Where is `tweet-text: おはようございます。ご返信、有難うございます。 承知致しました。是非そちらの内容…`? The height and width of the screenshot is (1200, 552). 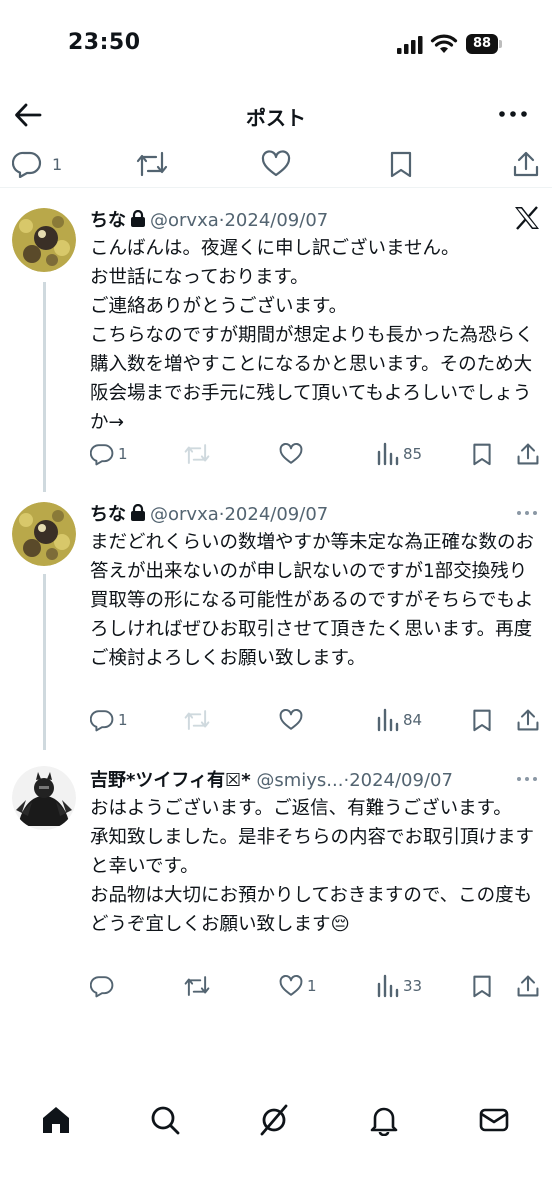
tweet-text: おはようございます。ご返信、有難うございます。 承知致しました。是非そちらの内容… is located at coordinates (312, 866).